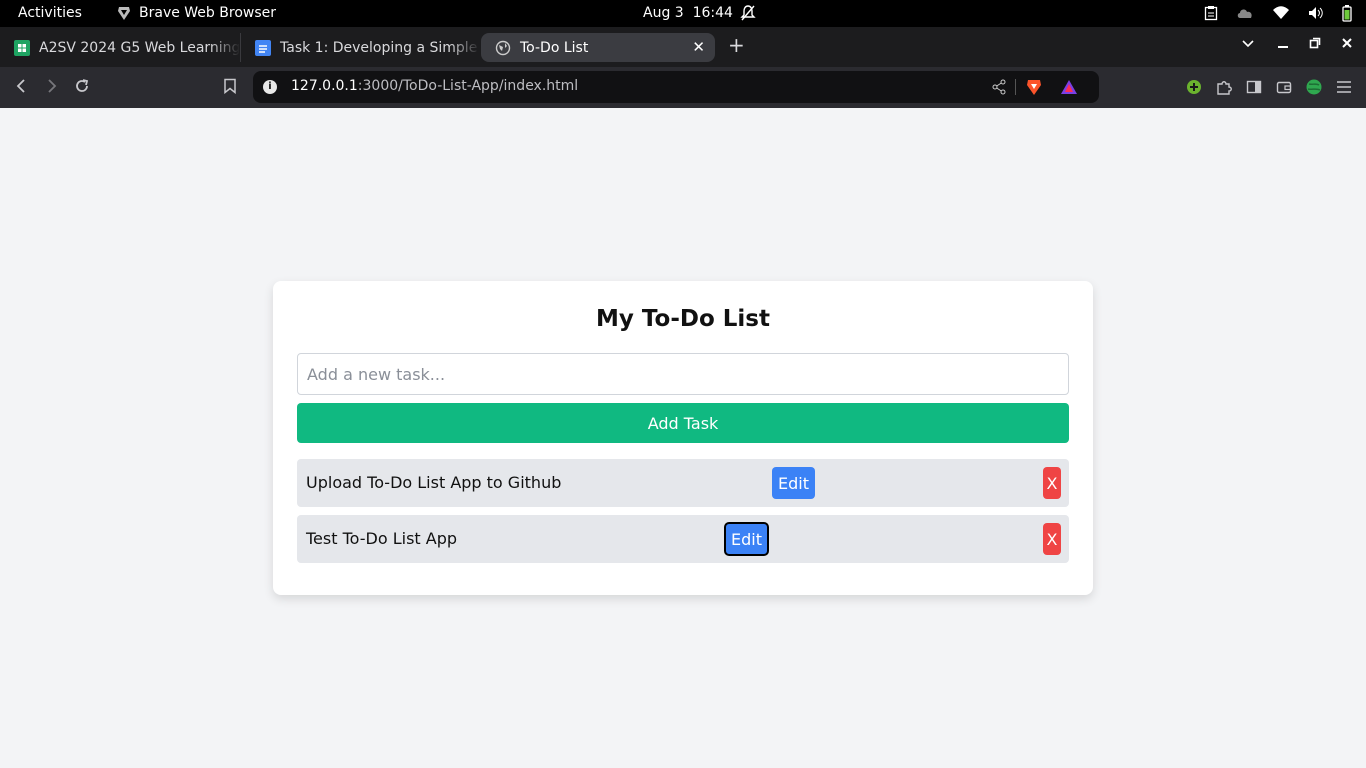 This screenshot has width=1366, height=768. Describe the element at coordinates (598, 47) in the screenshot. I see `tab-todo-list: To-Do List ✕` at that location.